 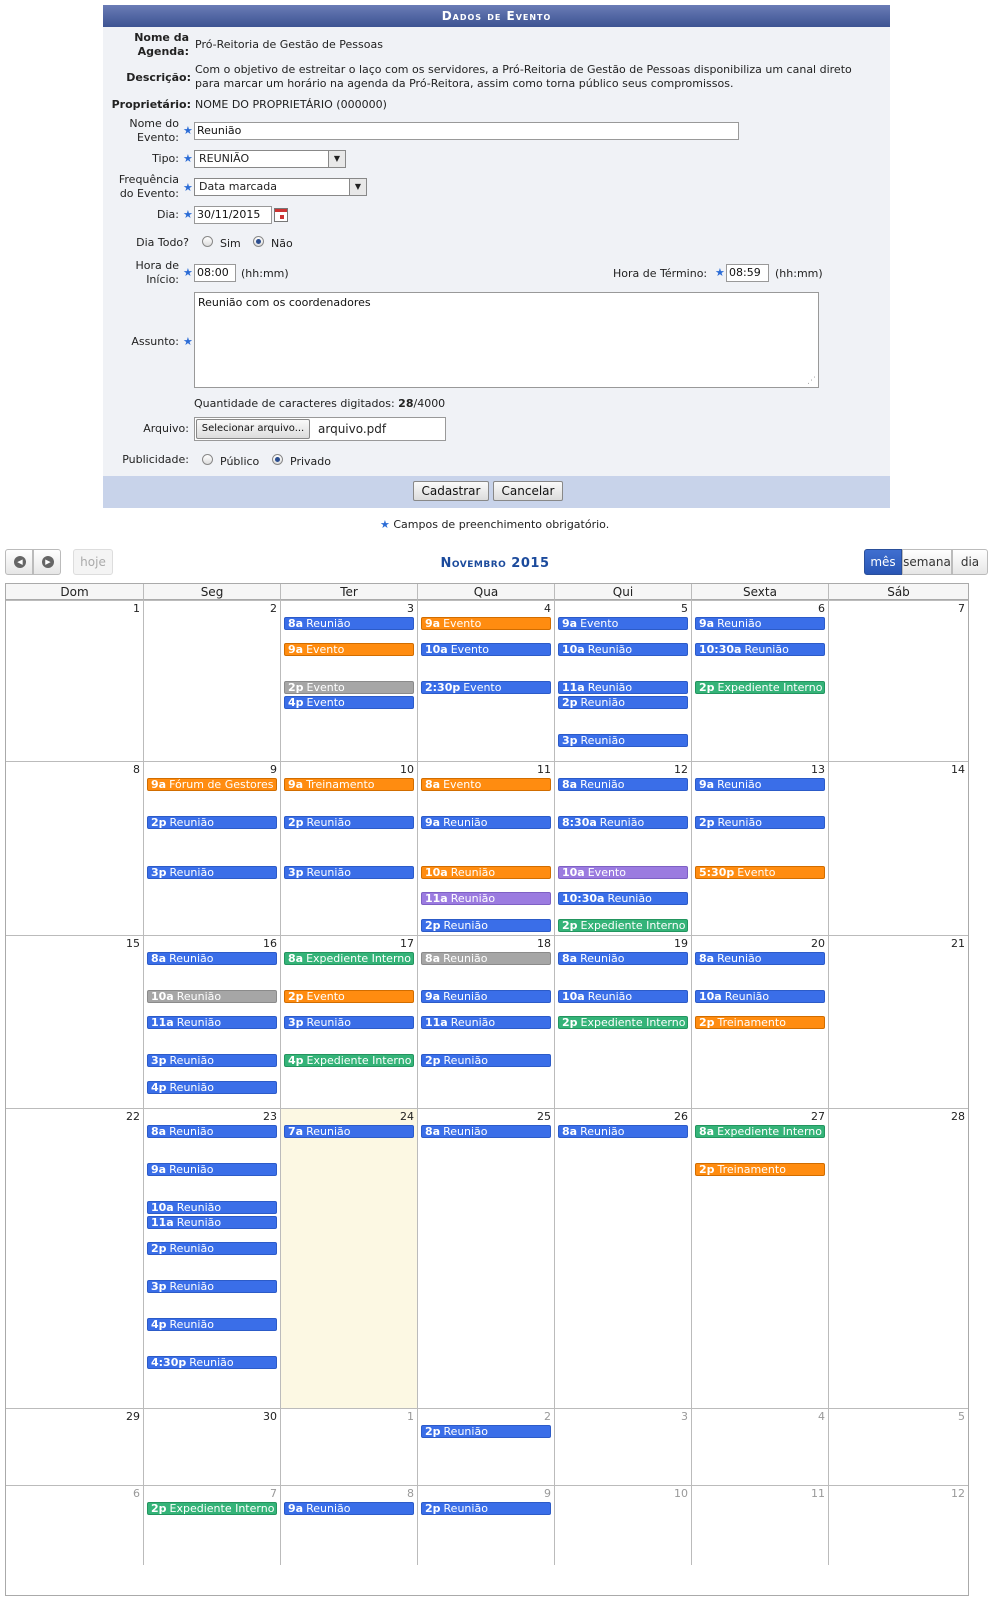 I want to click on day-cell: 25 8a Reunião, so click(x=485, y=1258).